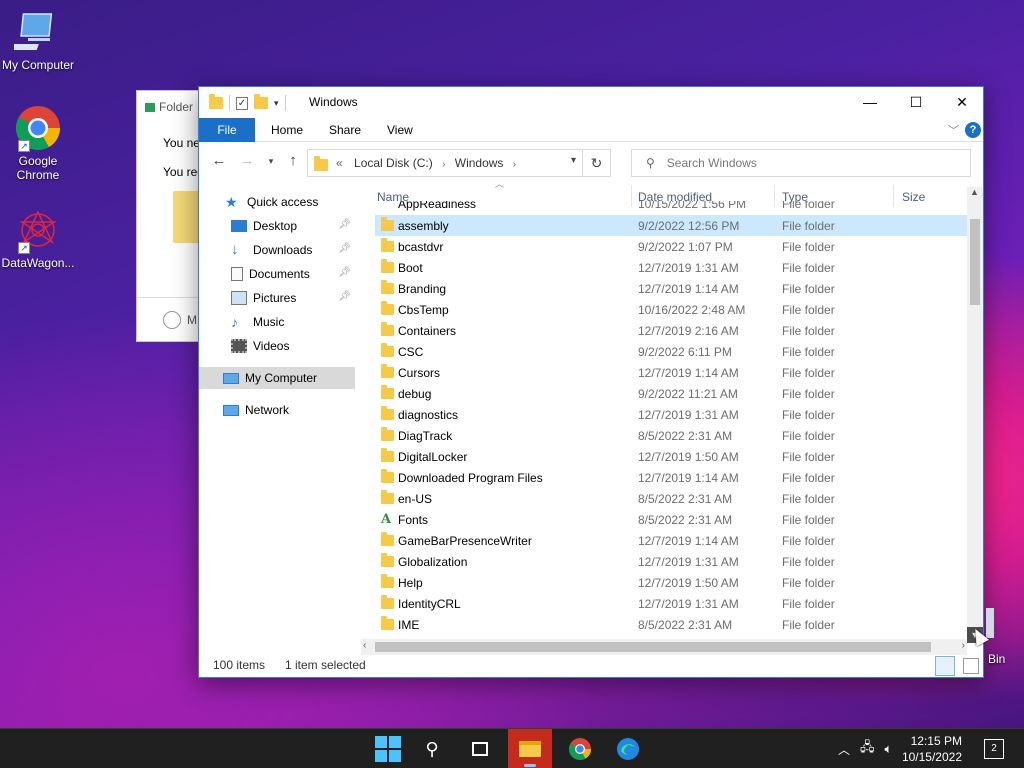  What do you see at coordinates (672, 330) in the screenshot?
I see `table-row: Containers 12/7/2019 2:16 AM File folder` at bounding box center [672, 330].